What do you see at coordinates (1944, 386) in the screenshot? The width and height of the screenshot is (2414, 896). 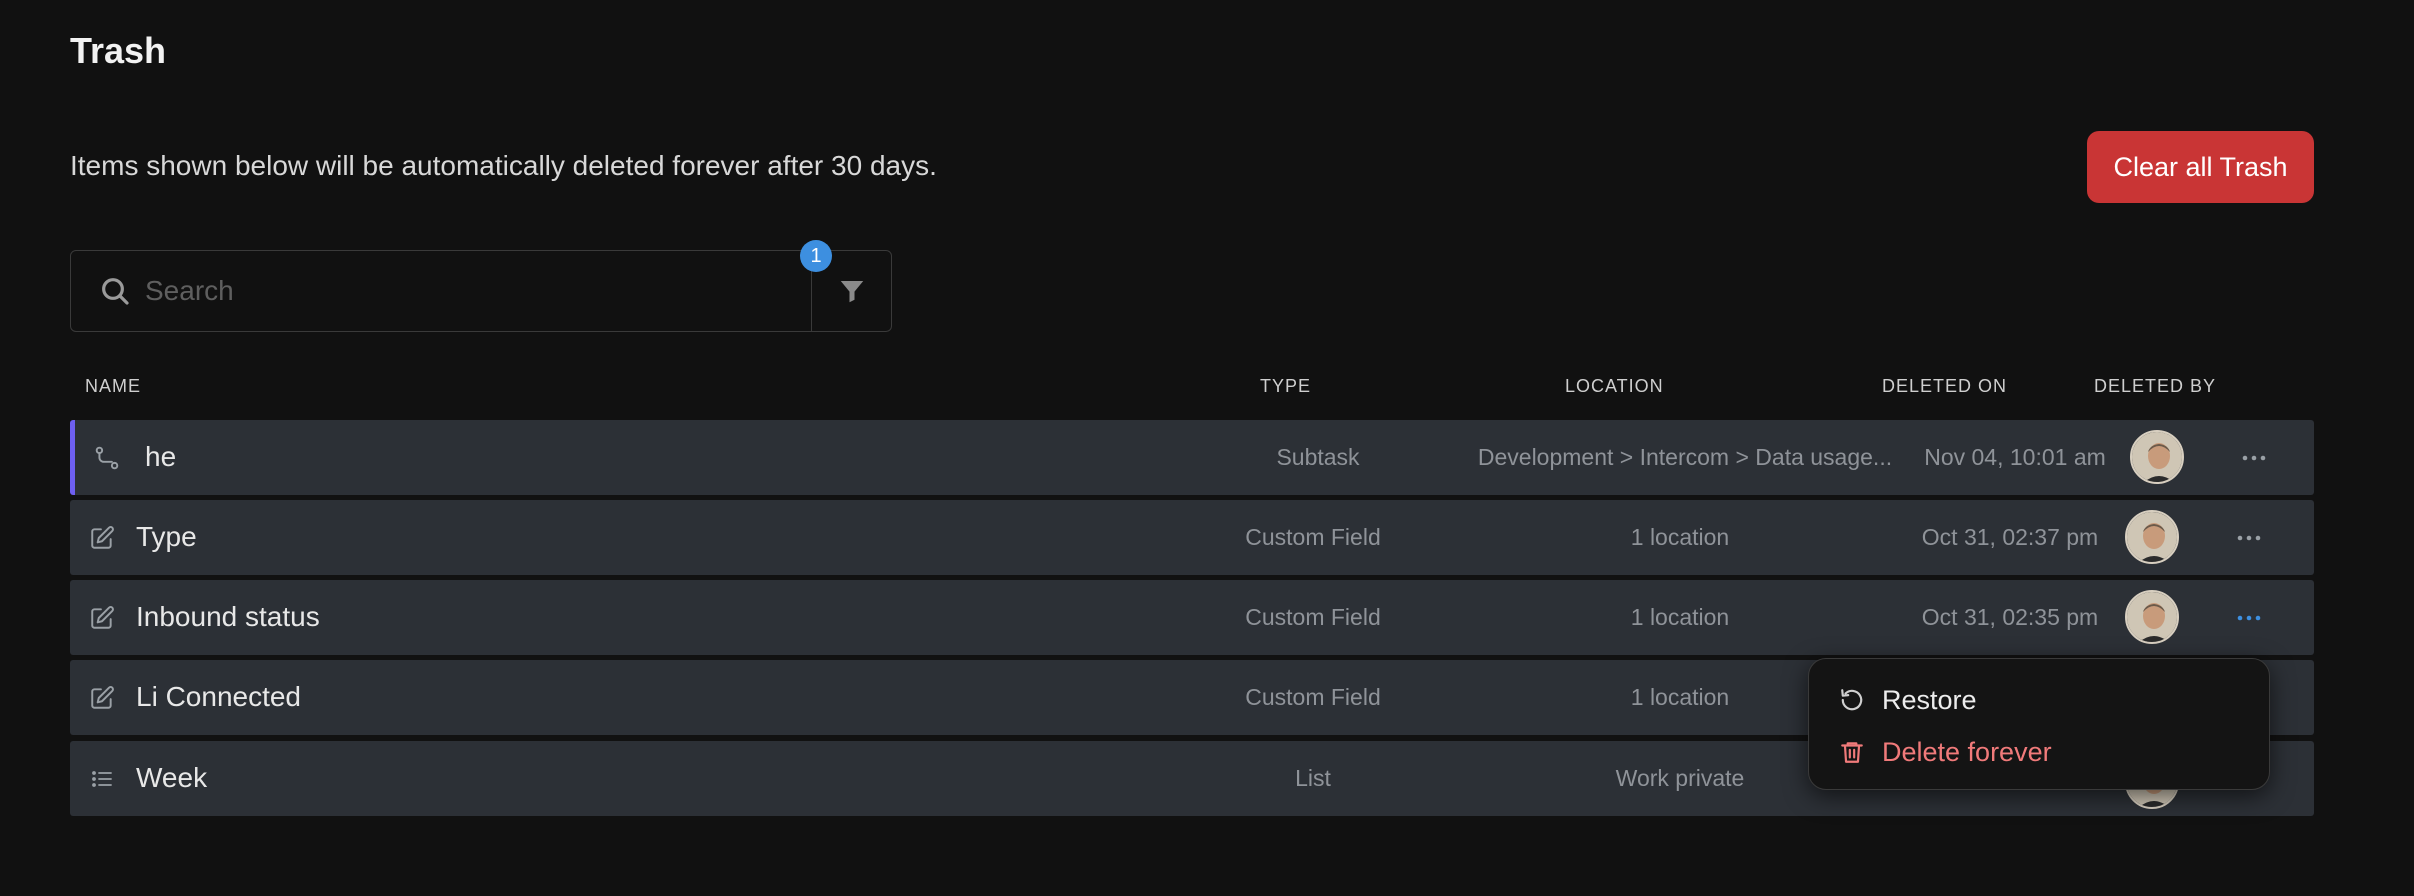 I see `column-header-deleted-on: DELETED ON` at bounding box center [1944, 386].